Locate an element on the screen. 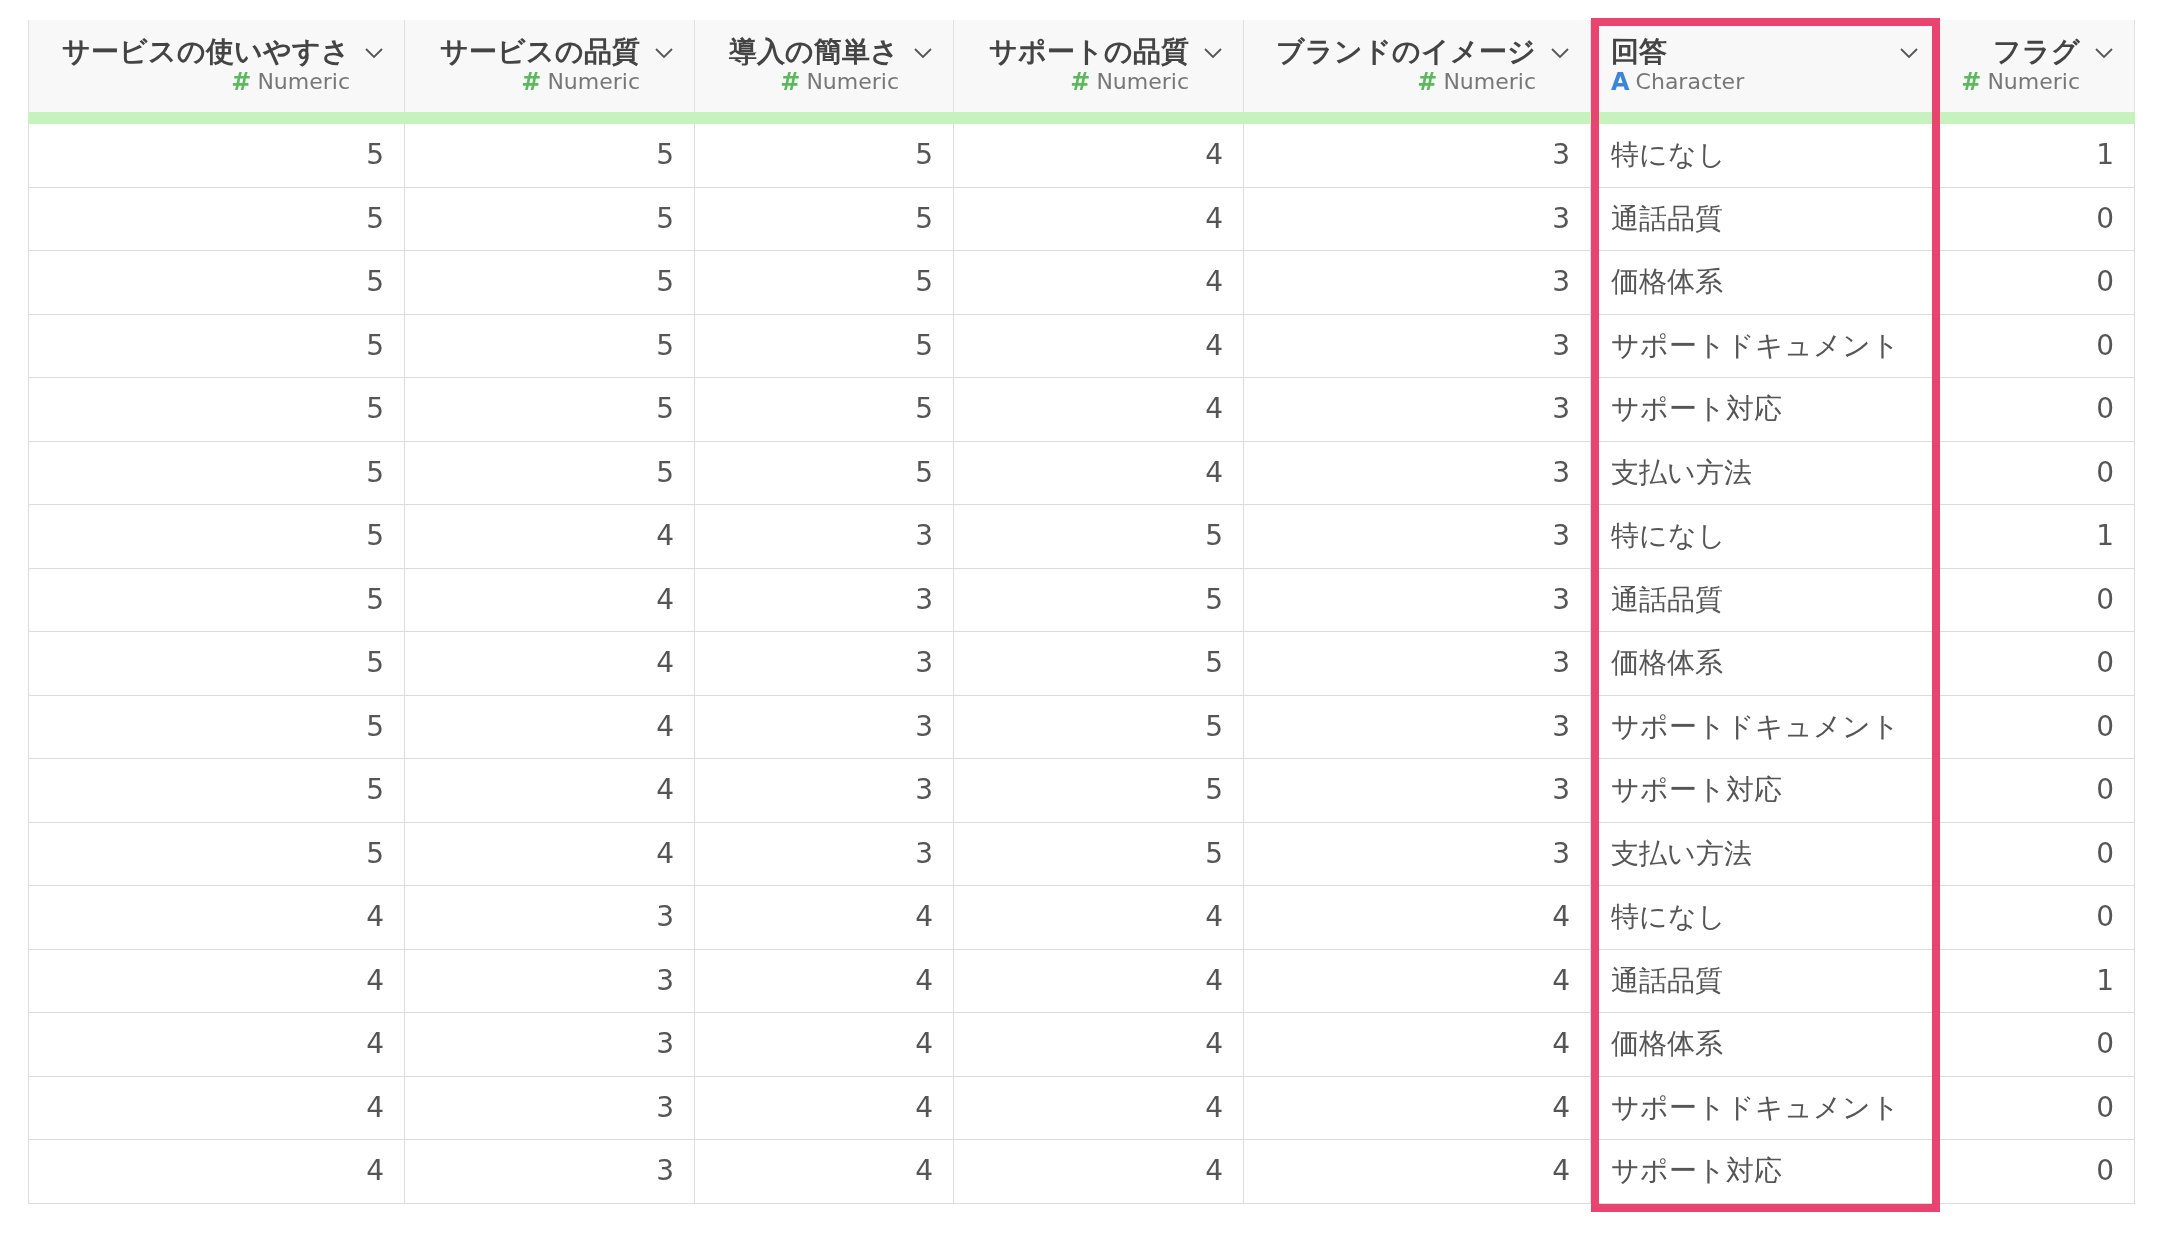  column-title: サービスの使いやすさ is located at coordinates (206, 52).